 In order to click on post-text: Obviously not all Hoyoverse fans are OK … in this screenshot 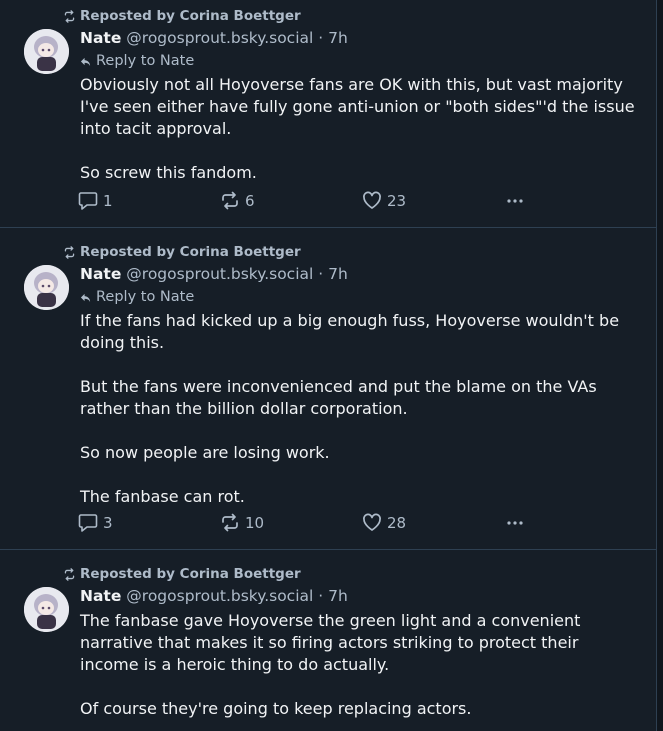, I will do `click(360, 129)`.